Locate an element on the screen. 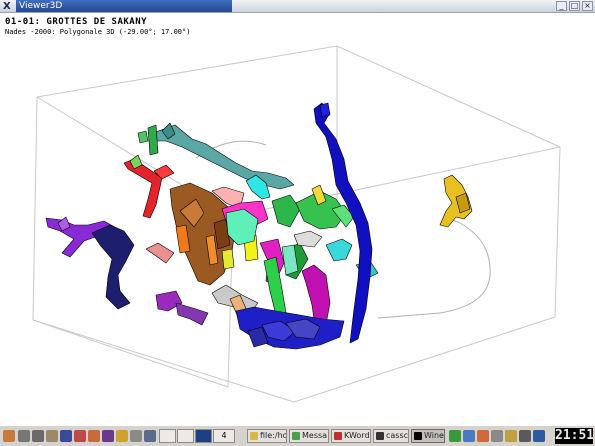 This screenshot has height=446, width=595. task-messages: Messa is located at coordinates (309, 436).